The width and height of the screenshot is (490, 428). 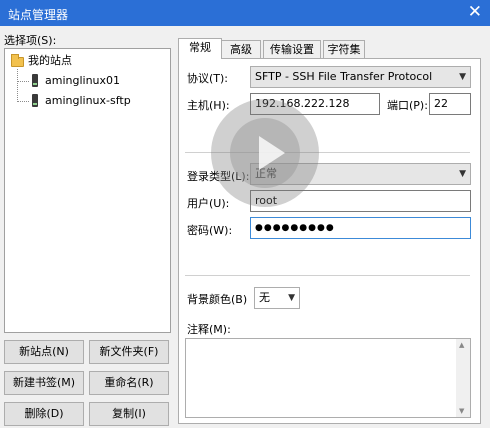 I want to click on tree-root-my-sites: 我的站点, so click(x=50, y=61).